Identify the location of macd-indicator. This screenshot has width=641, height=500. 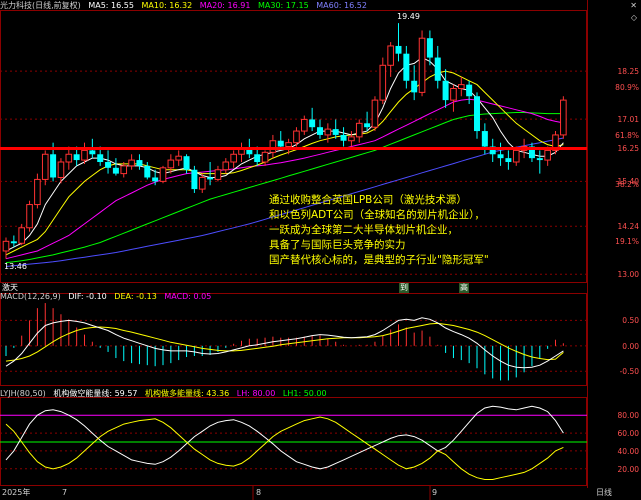
(293, 342).